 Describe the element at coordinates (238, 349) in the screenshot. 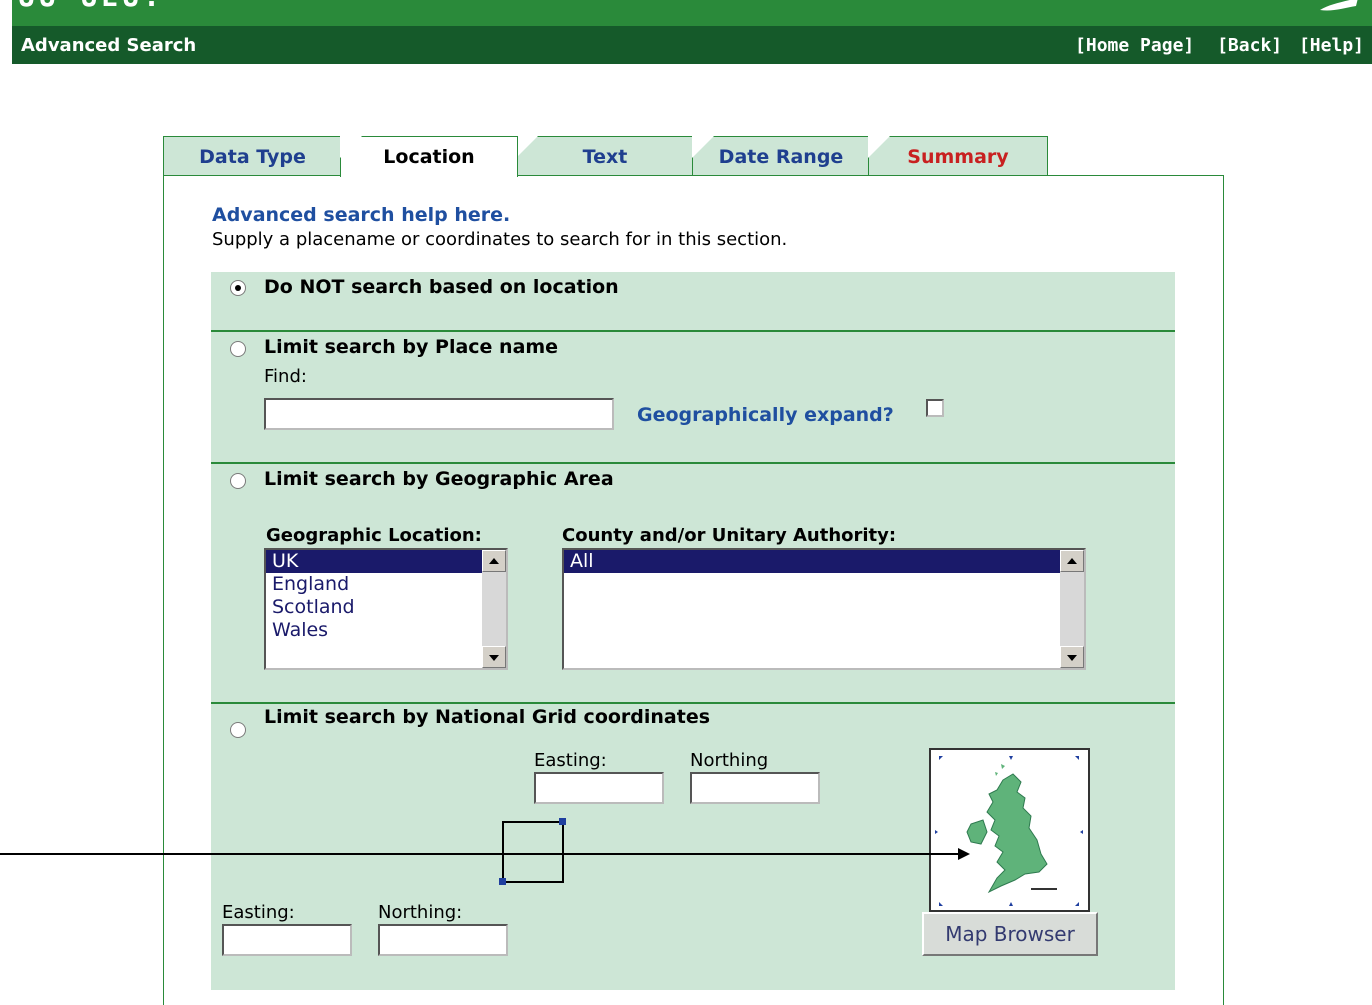

I see `place-name-radio` at that location.